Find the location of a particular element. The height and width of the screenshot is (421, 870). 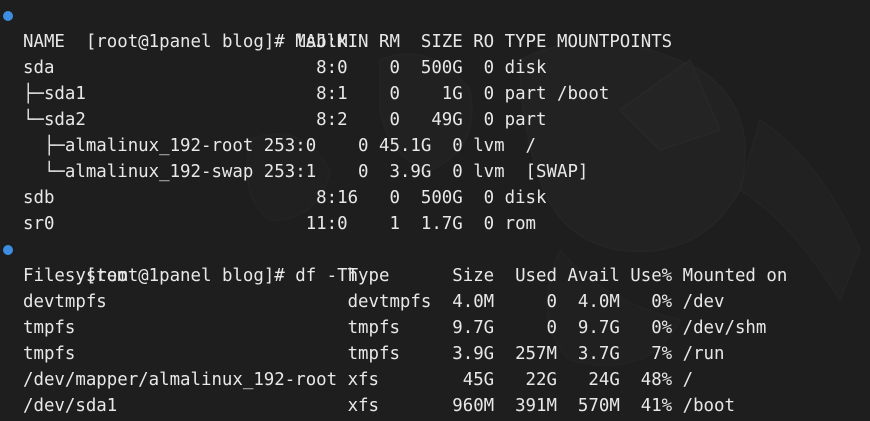

command-line: [root@1panel blog]# df -Th is located at coordinates (435, 261).